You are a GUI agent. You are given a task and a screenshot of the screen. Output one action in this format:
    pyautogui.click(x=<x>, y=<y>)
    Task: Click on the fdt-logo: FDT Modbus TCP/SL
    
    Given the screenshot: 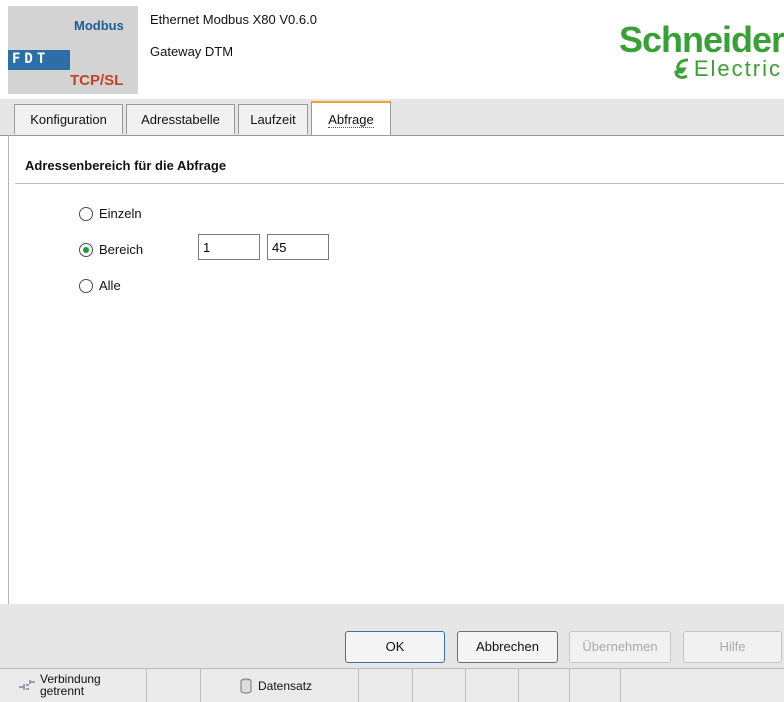 What is the action you would take?
    pyautogui.click(x=73, y=50)
    